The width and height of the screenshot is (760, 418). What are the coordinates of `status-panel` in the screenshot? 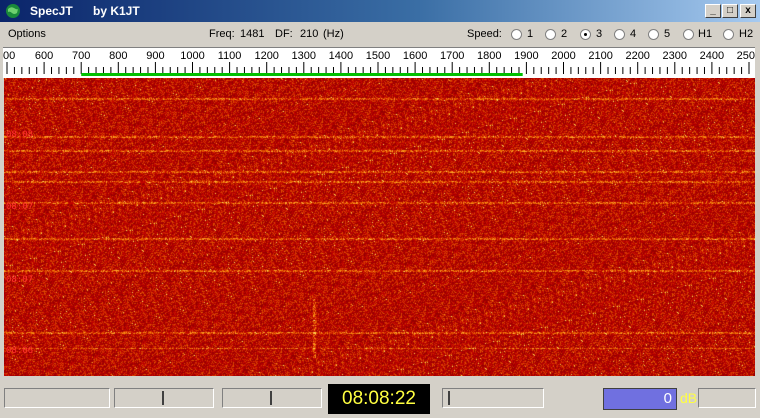 It's located at (57, 398).